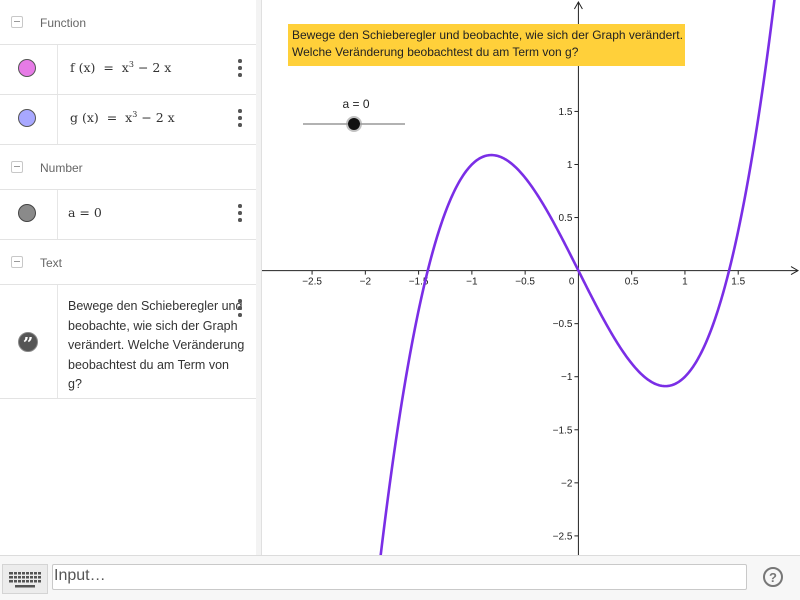  What do you see at coordinates (566, 112) in the screenshot?
I see `y-tick-label: 1.5` at bounding box center [566, 112].